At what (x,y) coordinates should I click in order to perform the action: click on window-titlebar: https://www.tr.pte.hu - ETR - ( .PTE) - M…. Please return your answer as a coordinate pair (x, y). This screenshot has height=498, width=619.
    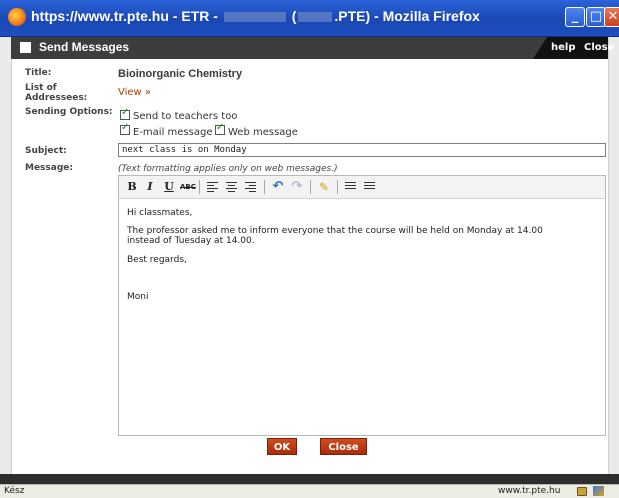
    Looking at the image, I should click on (309, 18).